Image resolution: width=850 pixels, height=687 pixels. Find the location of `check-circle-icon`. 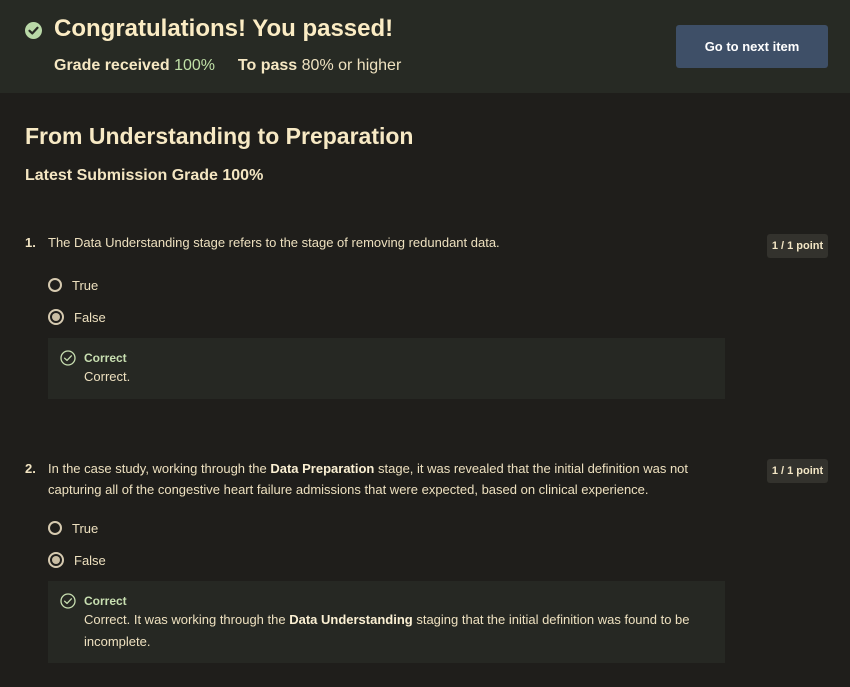

check-circle-icon is located at coordinates (33, 30).